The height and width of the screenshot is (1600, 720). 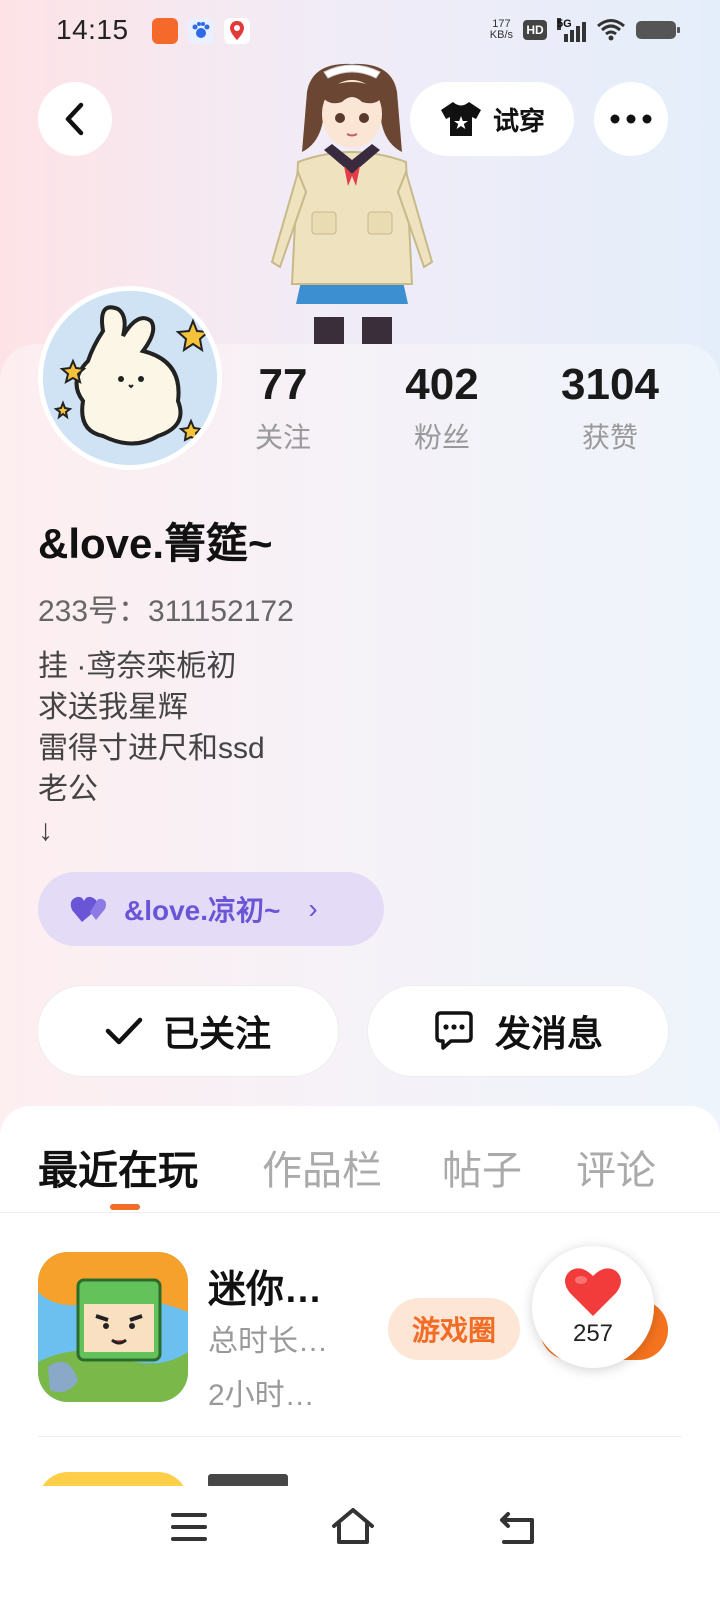 What do you see at coordinates (88, 909) in the screenshot?
I see `double-heart-icon` at bounding box center [88, 909].